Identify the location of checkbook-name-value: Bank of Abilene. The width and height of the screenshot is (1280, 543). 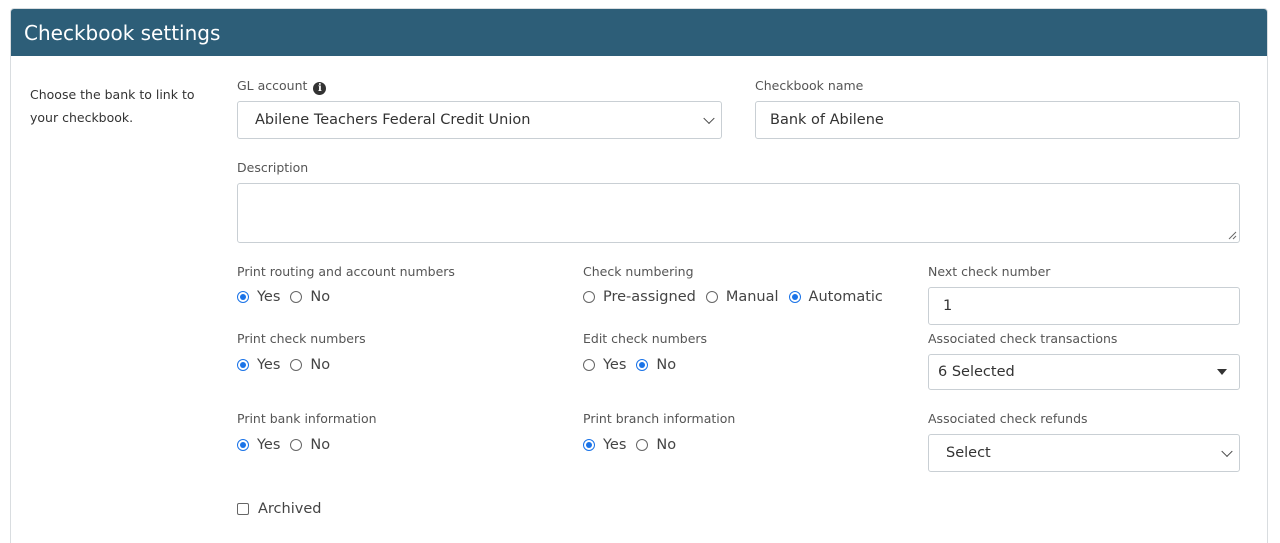
(827, 120).